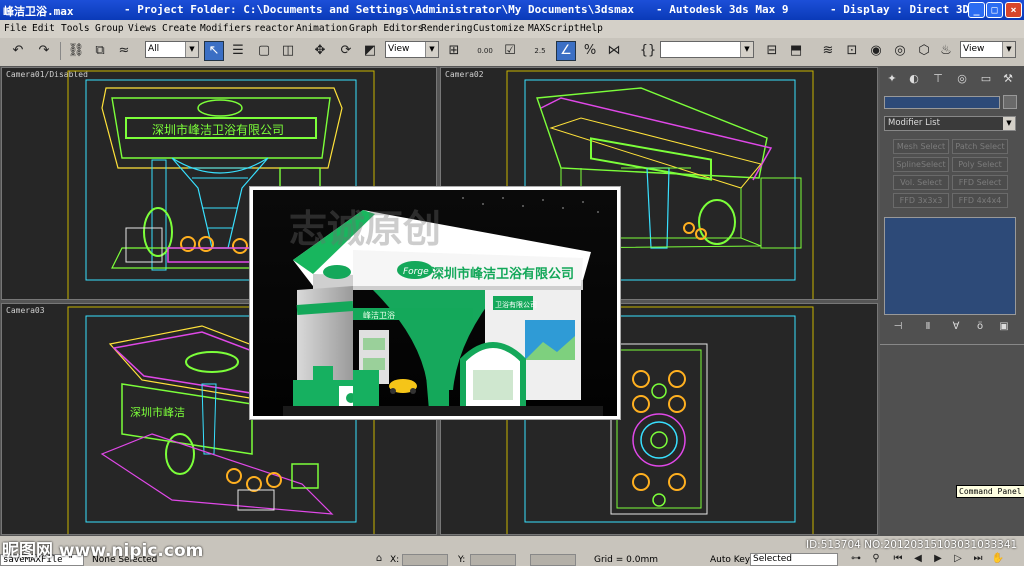 This screenshot has height=566, width=1024. What do you see at coordinates (218, 129) in the screenshot?
I see `svg-text: 深圳市峰洁卫浴有限公司` at bounding box center [218, 129].